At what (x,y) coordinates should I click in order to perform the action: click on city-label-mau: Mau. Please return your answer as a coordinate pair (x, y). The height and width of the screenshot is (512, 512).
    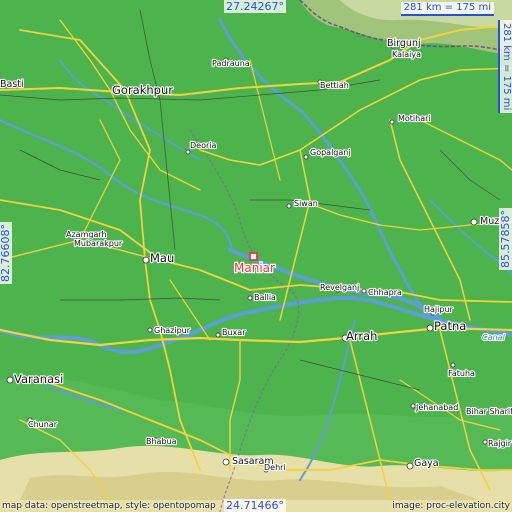
    Looking at the image, I should click on (162, 258).